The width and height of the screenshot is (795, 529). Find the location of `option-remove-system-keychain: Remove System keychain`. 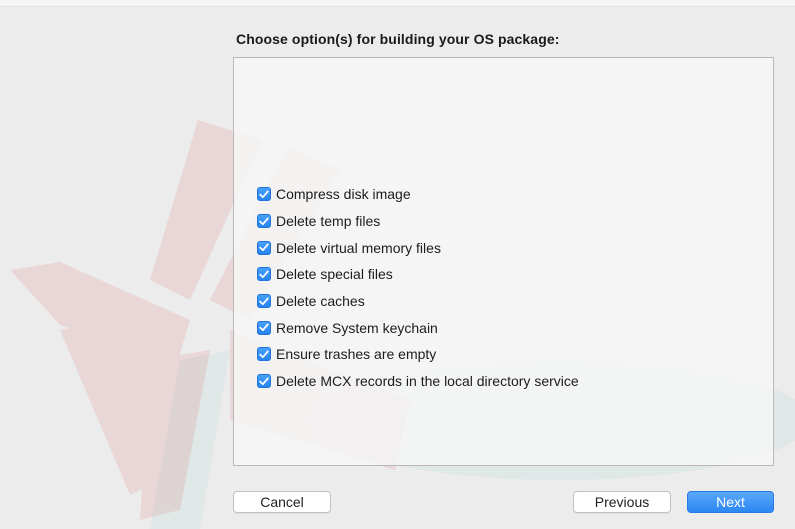

option-remove-system-keychain: Remove System keychain is located at coordinates (418, 327).